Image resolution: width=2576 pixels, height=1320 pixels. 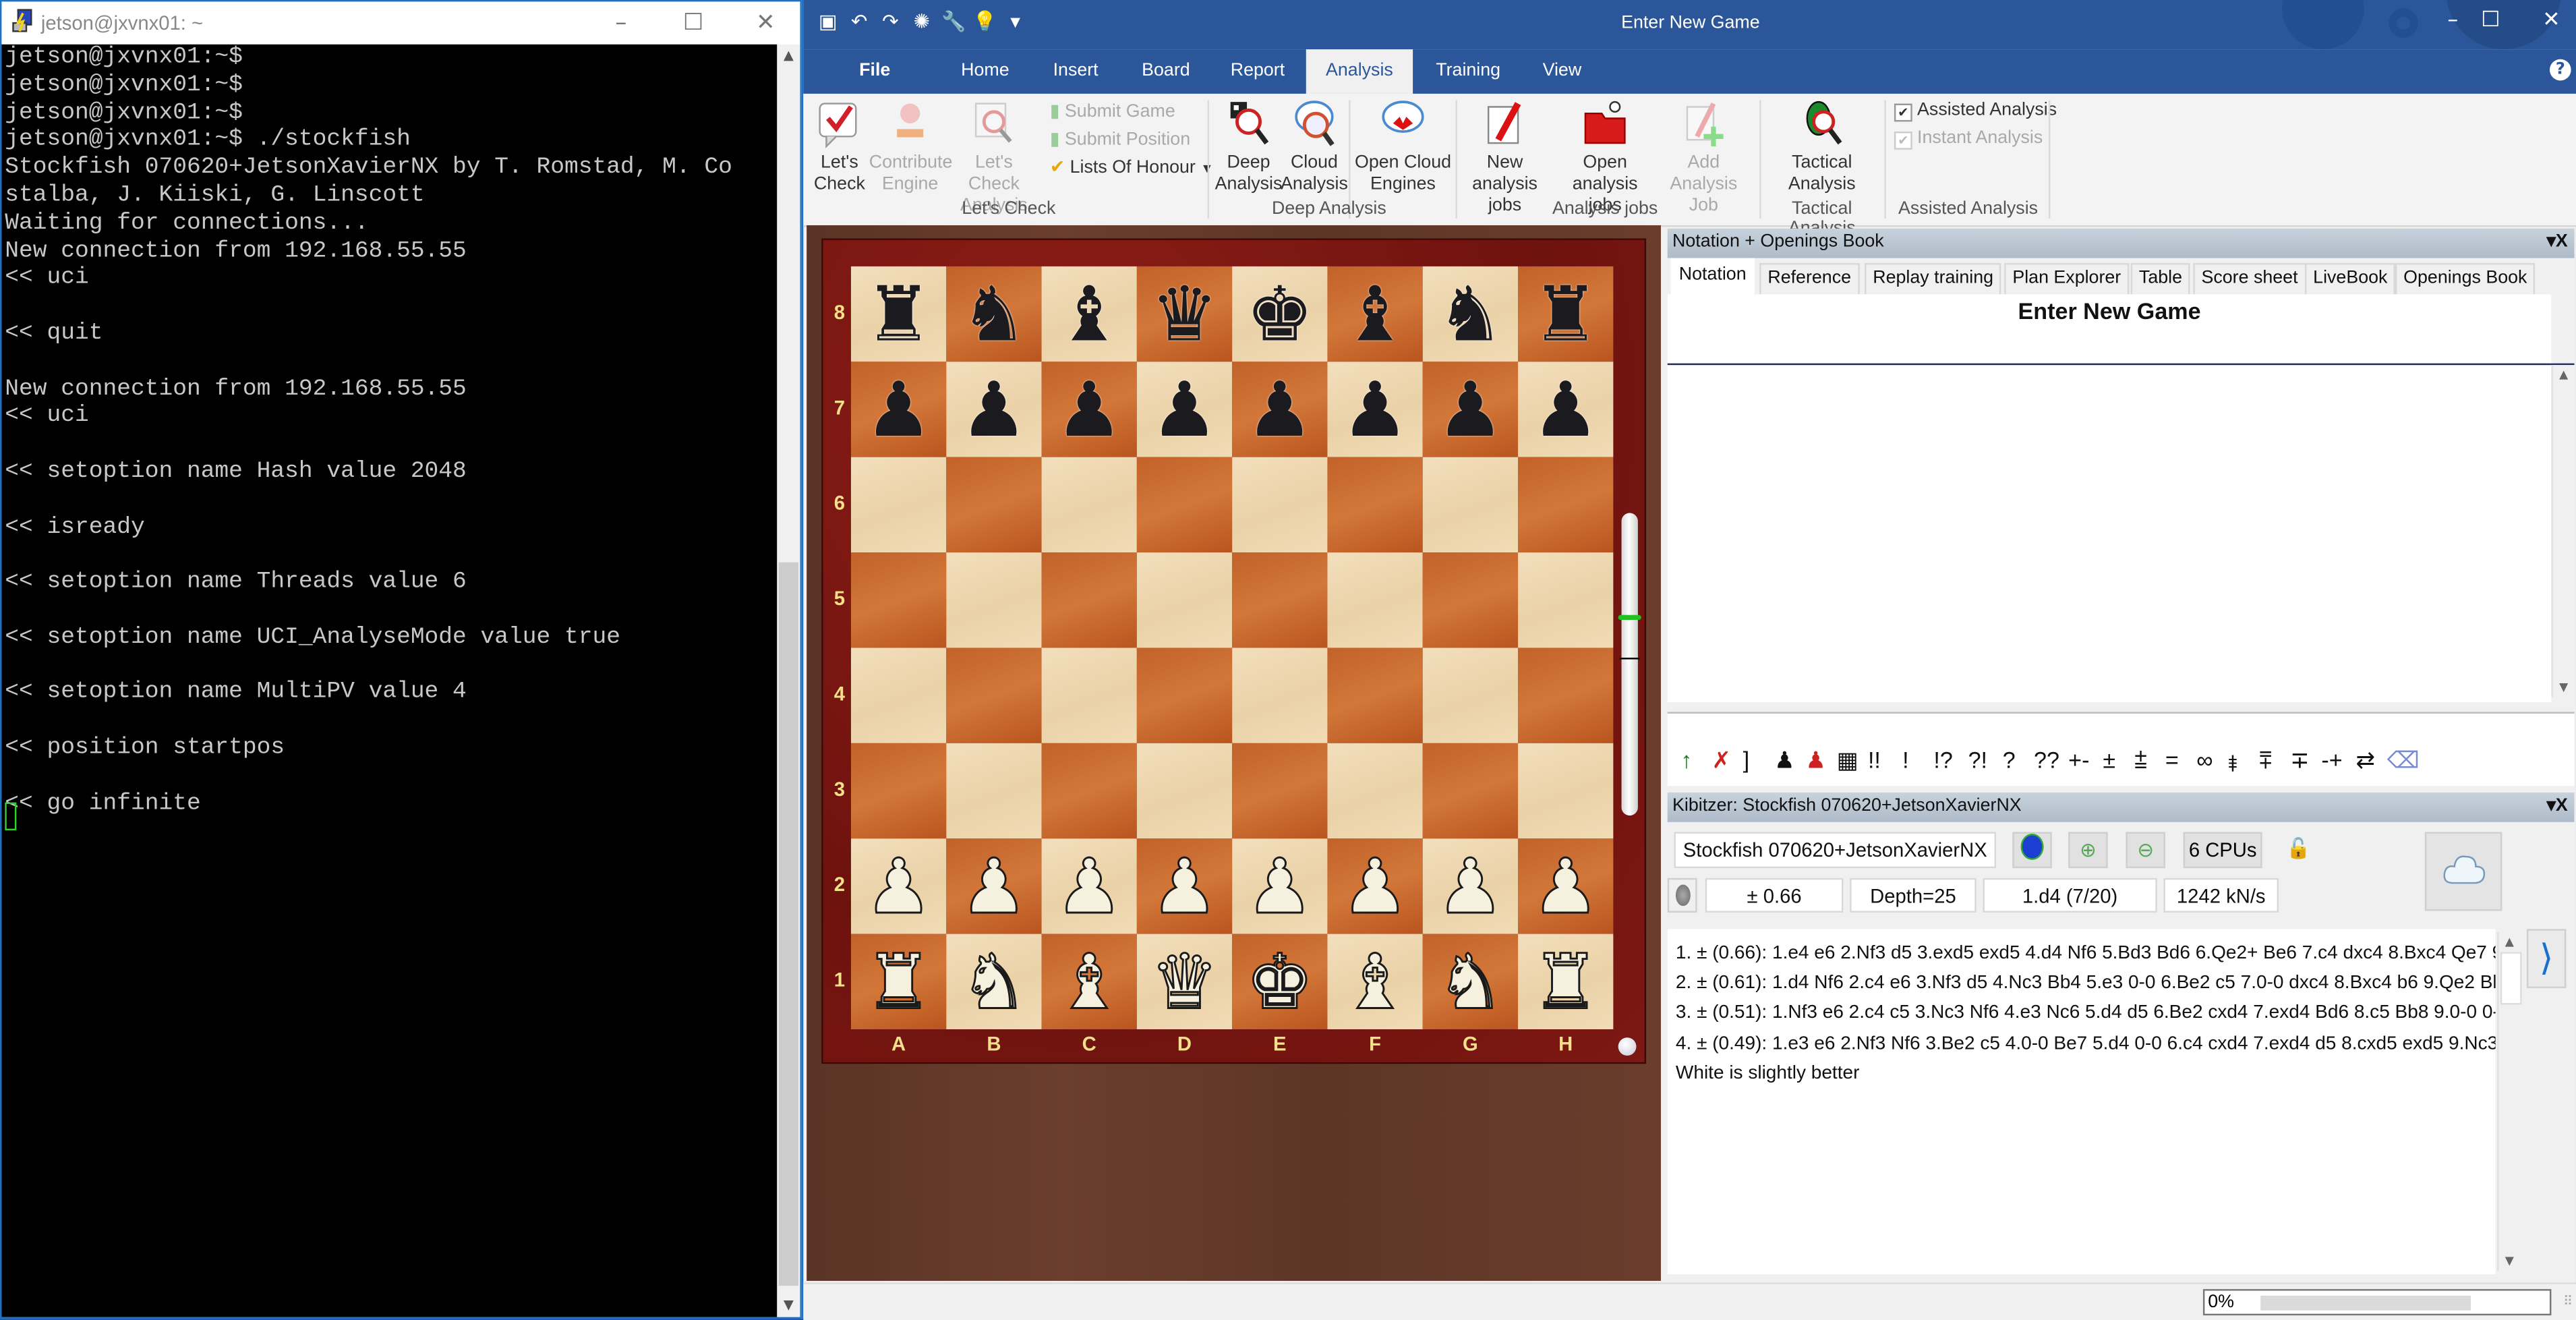 What do you see at coordinates (2222, 851) in the screenshot?
I see `cpus-button: 6 CPUs` at bounding box center [2222, 851].